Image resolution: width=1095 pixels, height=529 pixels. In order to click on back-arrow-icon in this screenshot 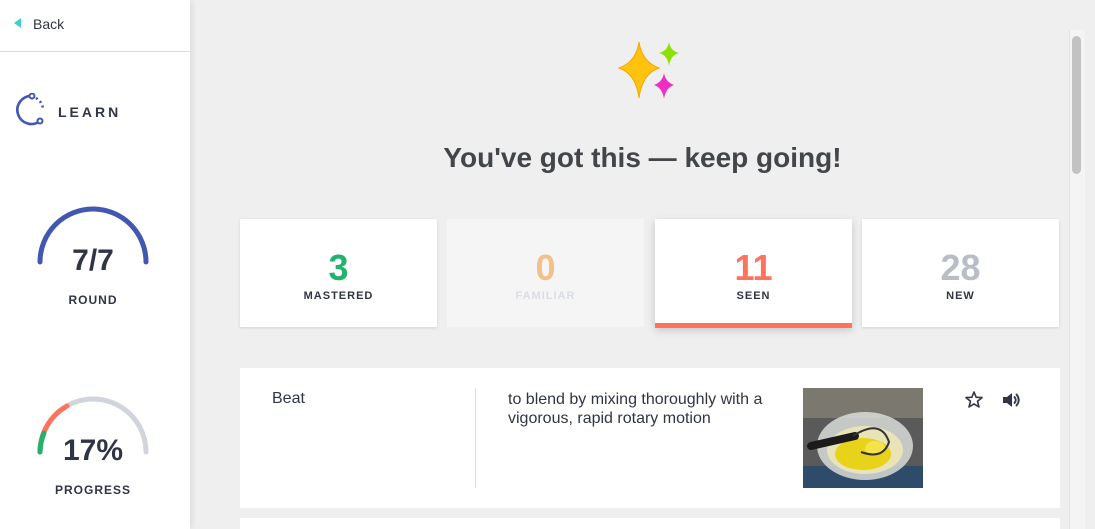, I will do `click(17, 23)`.